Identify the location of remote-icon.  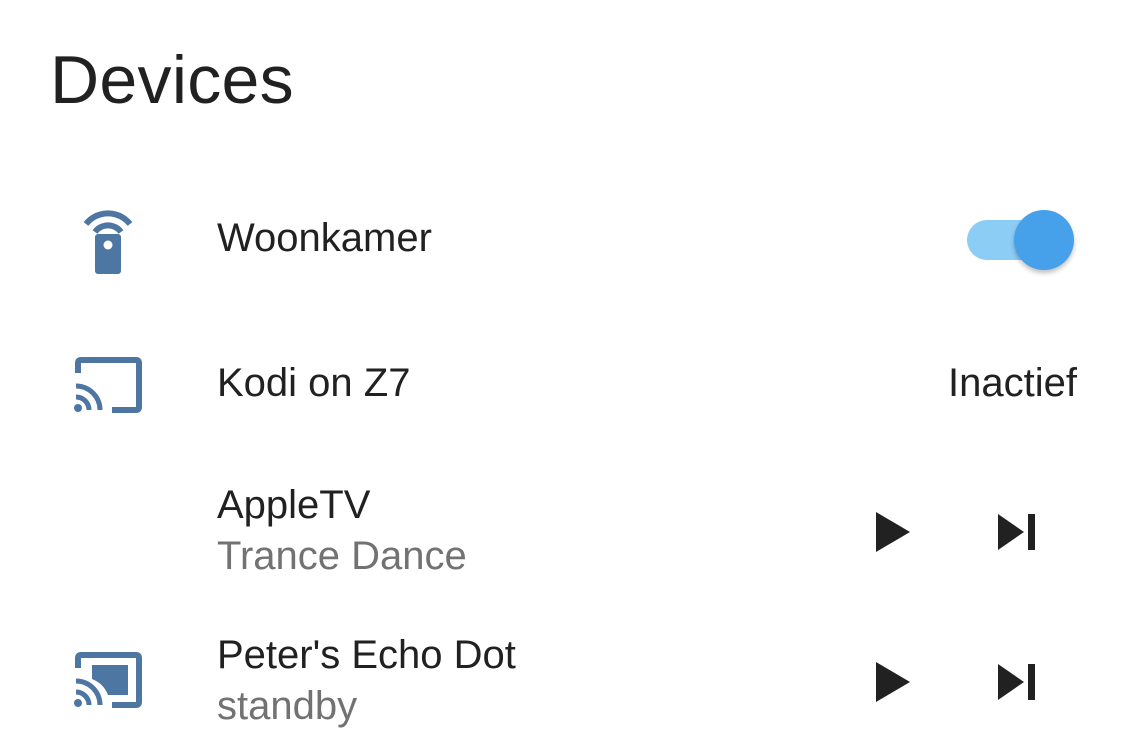
(108, 242).